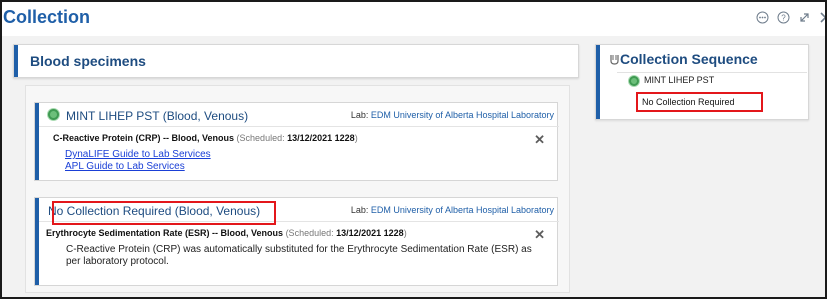 This screenshot has width=827, height=299. Describe the element at coordinates (679, 80) in the screenshot. I see `sequence-item: MINT LIHEP PST` at that location.